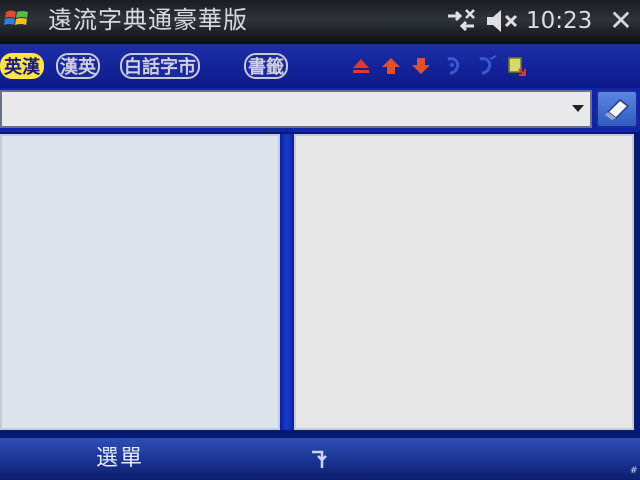 The image size is (640, 480). Describe the element at coordinates (421, 66) in the screenshot. I see `arrow-down-icon` at that location.